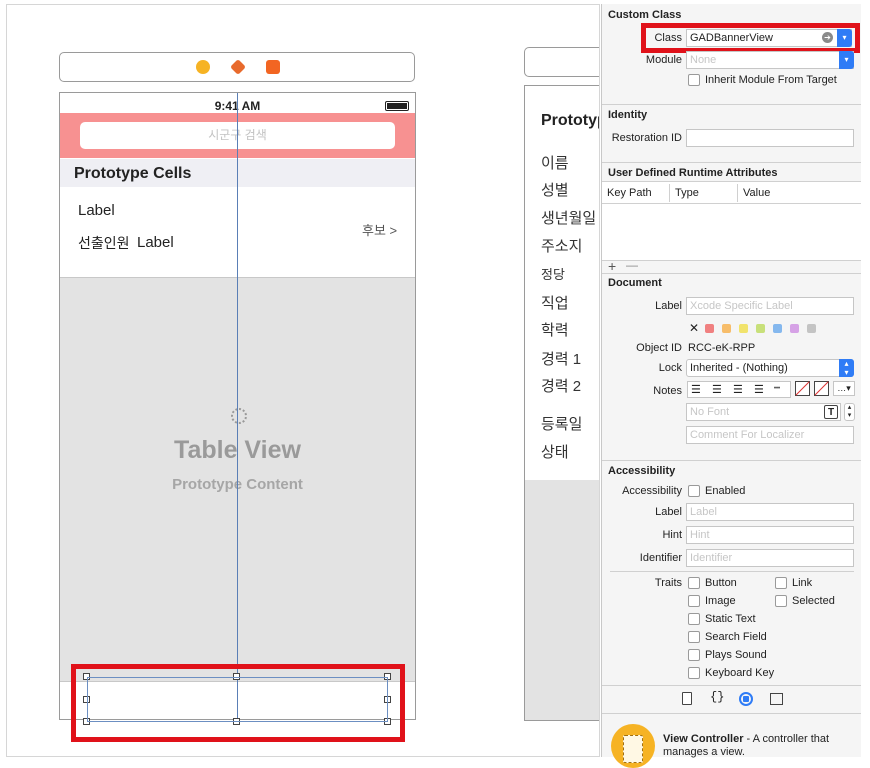 The width and height of the screenshot is (870, 768). I want to click on acc-label-label: Label, so click(668, 512).